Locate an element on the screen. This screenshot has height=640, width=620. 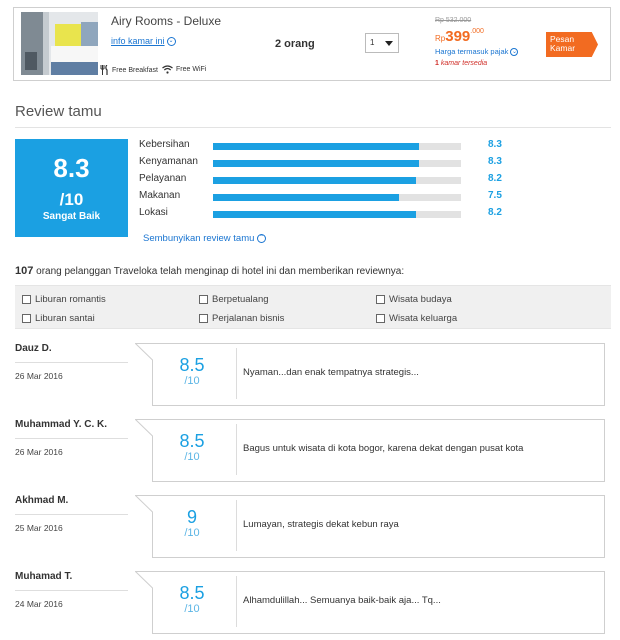
filter-romantic: Liburan romantis is located at coordinates (64, 299).